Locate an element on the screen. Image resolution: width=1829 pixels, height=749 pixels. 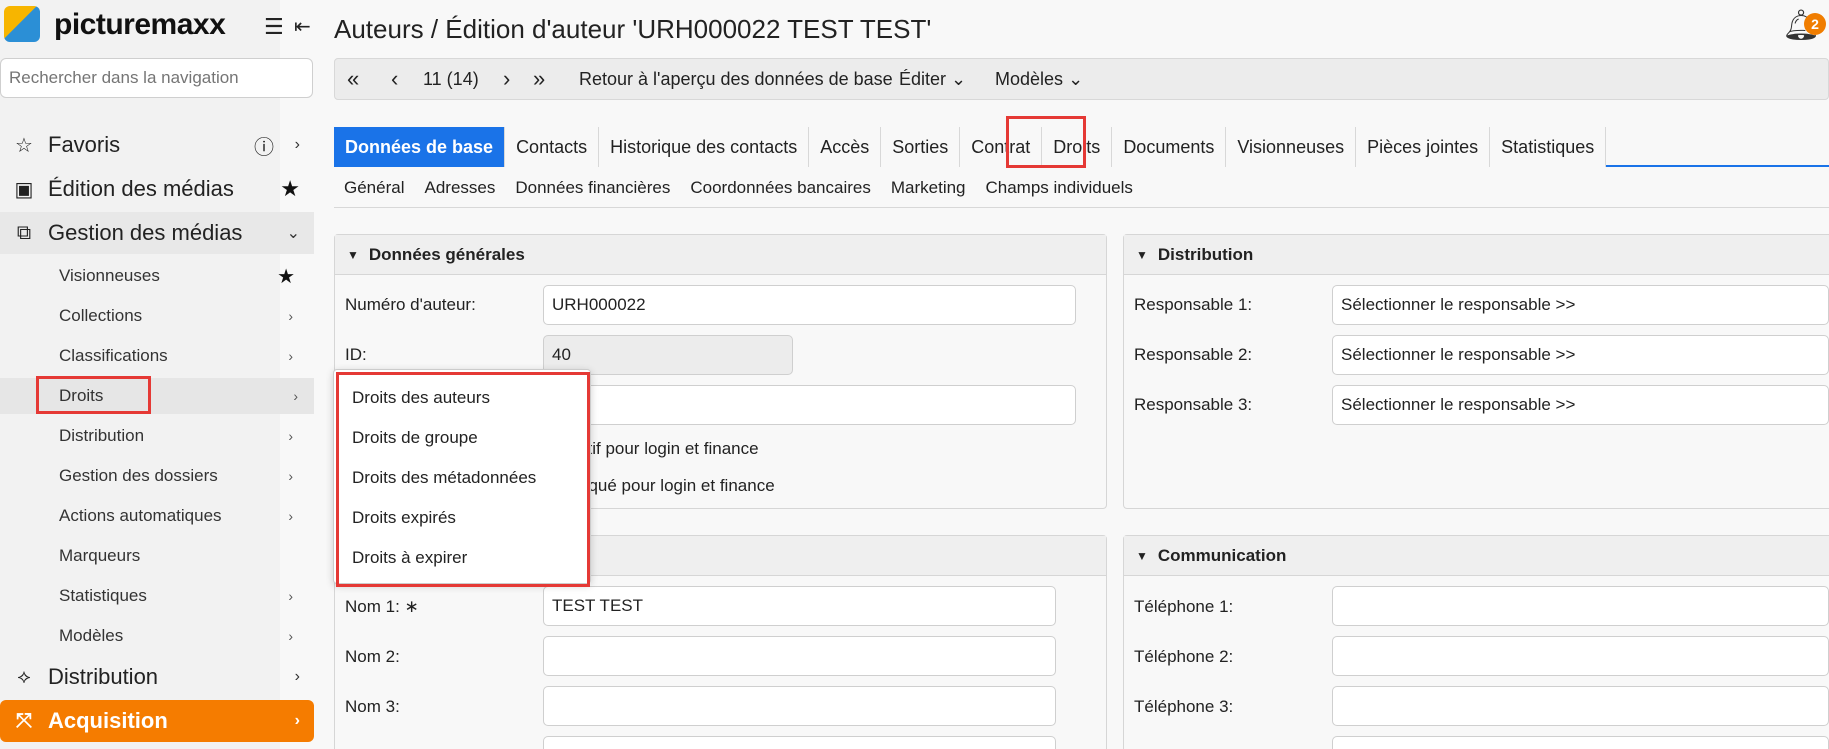
tab-contrat: Contrat is located at coordinates (1001, 147).